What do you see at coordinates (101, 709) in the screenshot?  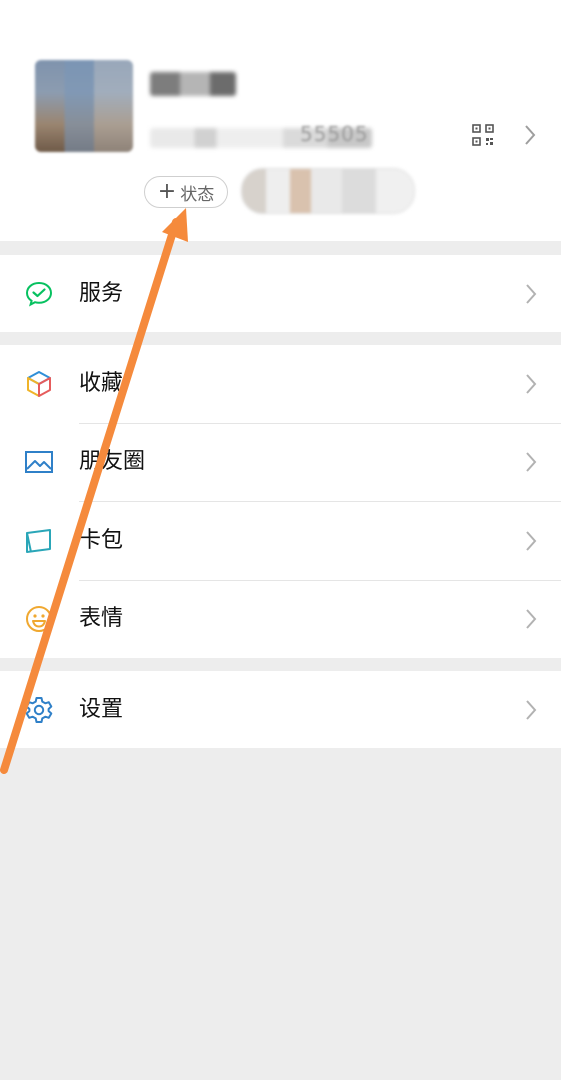 I see `menu-label-settings: 设置` at bounding box center [101, 709].